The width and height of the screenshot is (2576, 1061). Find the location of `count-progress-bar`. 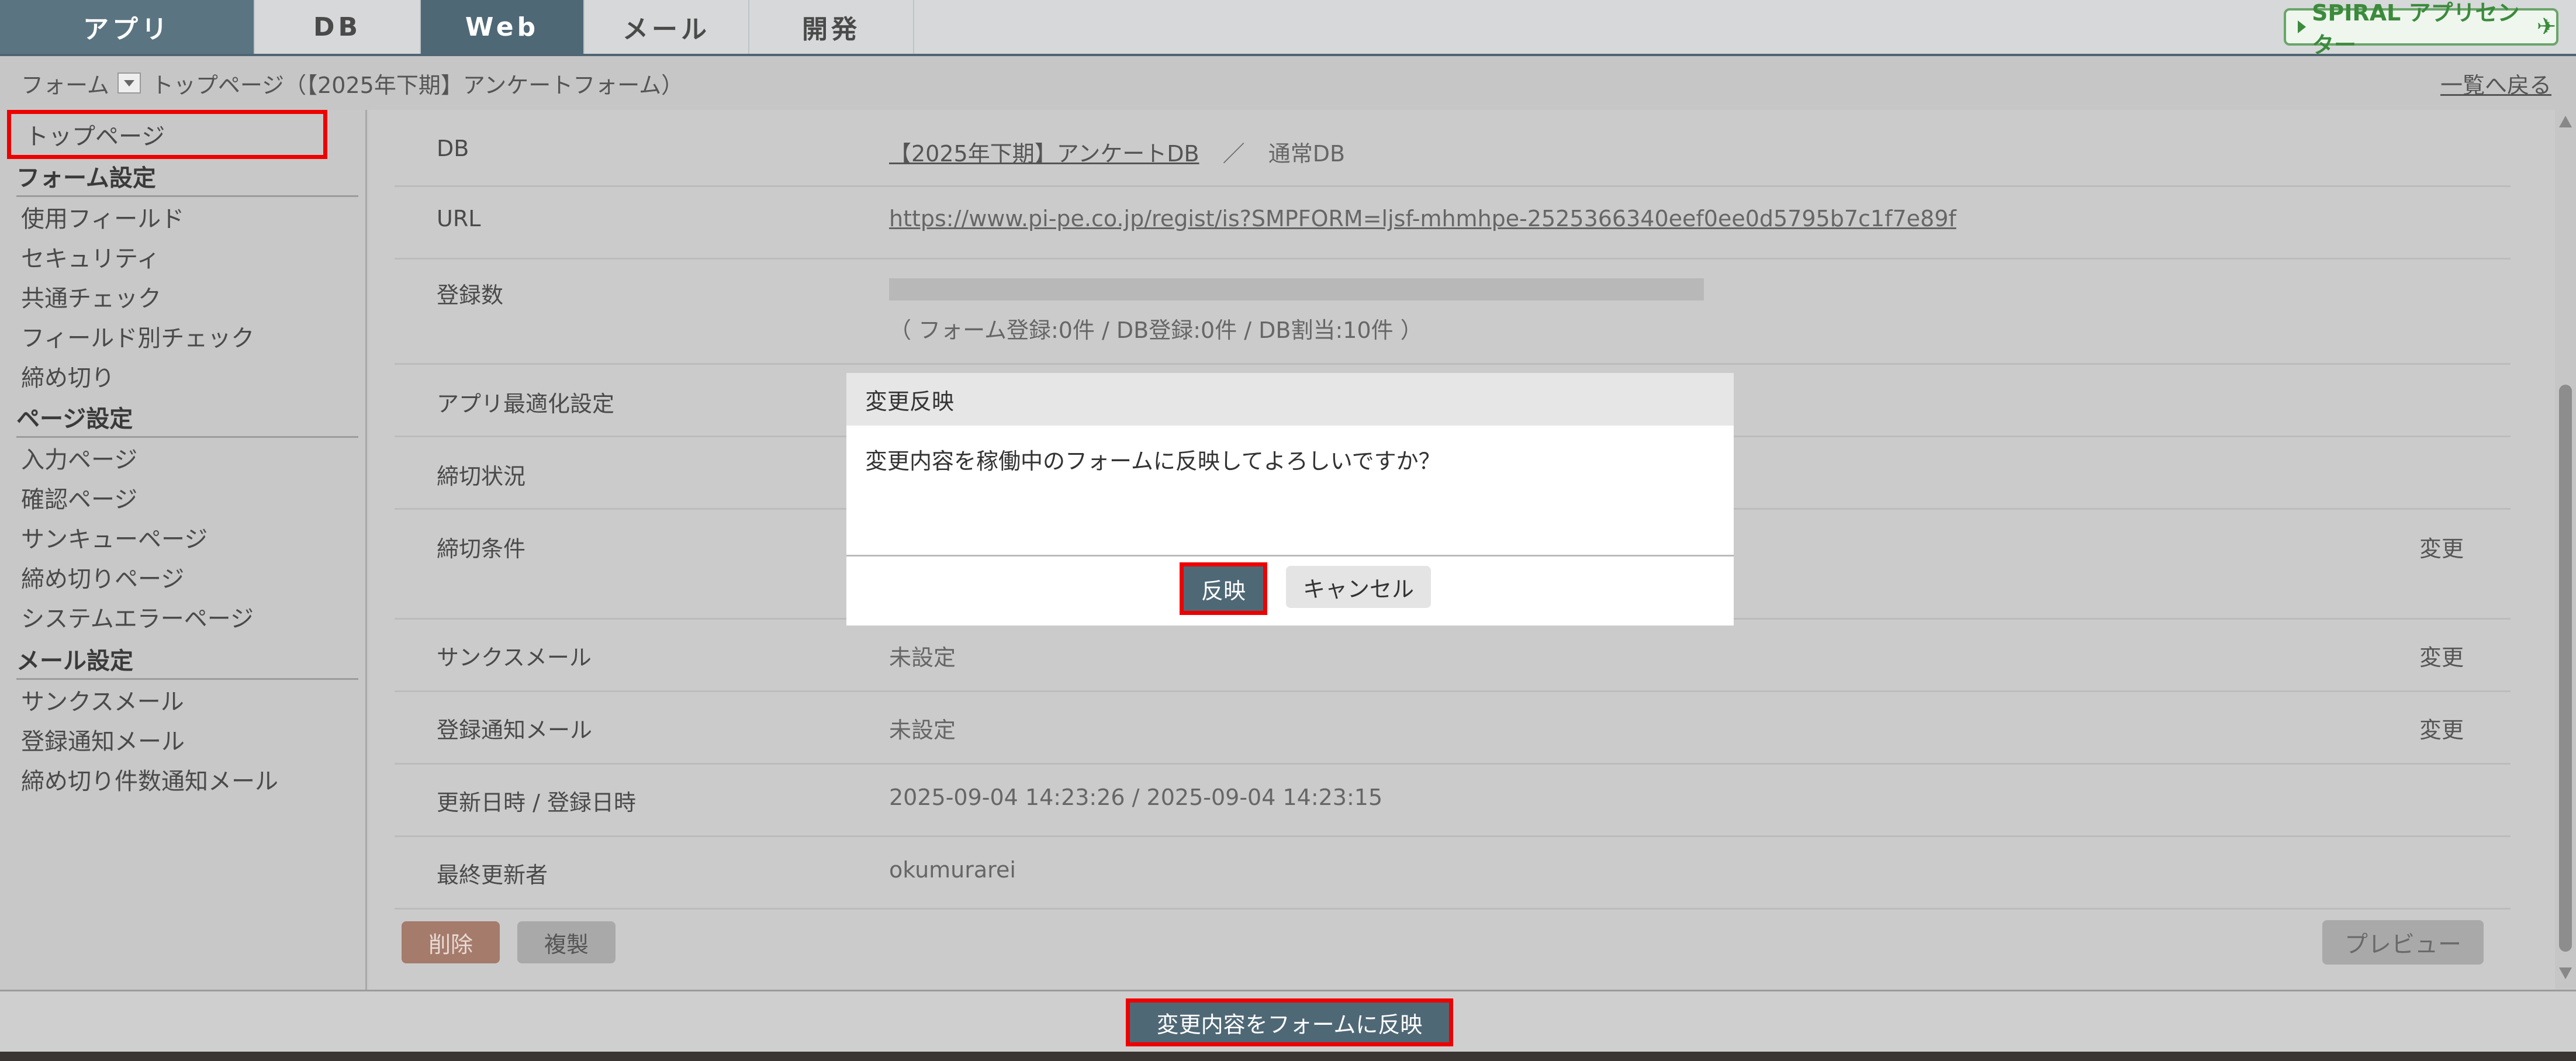

count-progress-bar is located at coordinates (1296, 289).